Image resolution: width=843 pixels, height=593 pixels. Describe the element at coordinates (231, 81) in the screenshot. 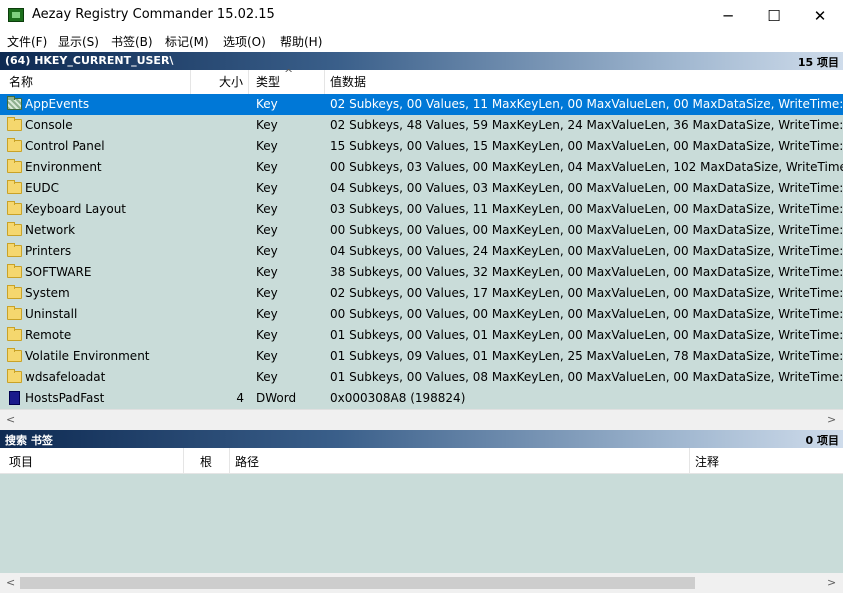

I see `column-size: 大小` at that location.